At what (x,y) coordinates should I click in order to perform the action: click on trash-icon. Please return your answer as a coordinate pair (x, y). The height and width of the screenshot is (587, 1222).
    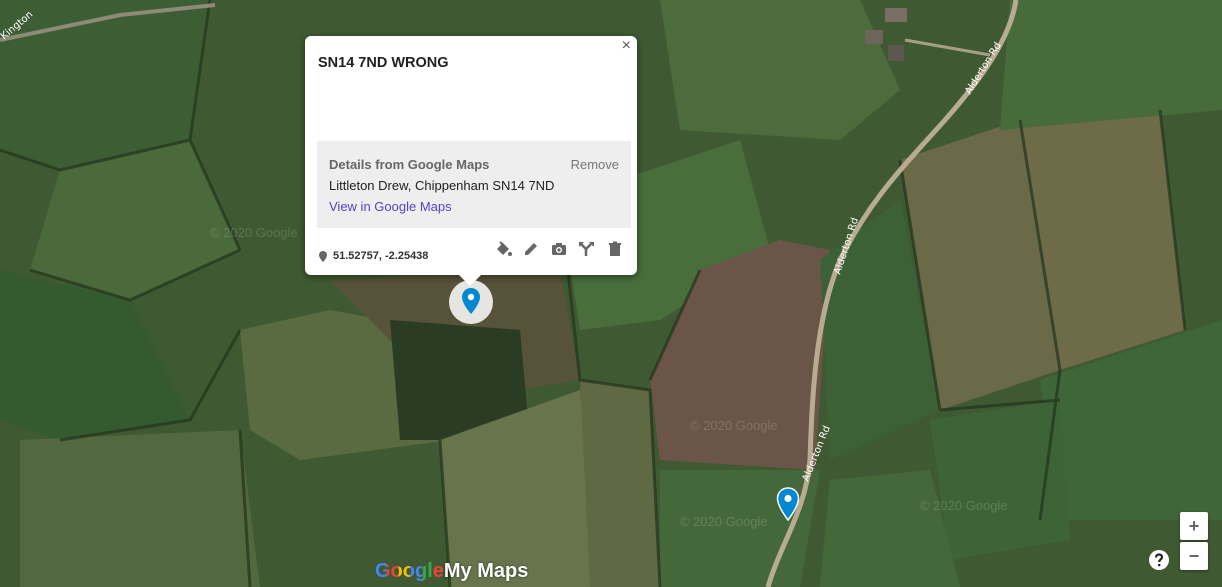
    Looking at the image, I should click on (615, 249).